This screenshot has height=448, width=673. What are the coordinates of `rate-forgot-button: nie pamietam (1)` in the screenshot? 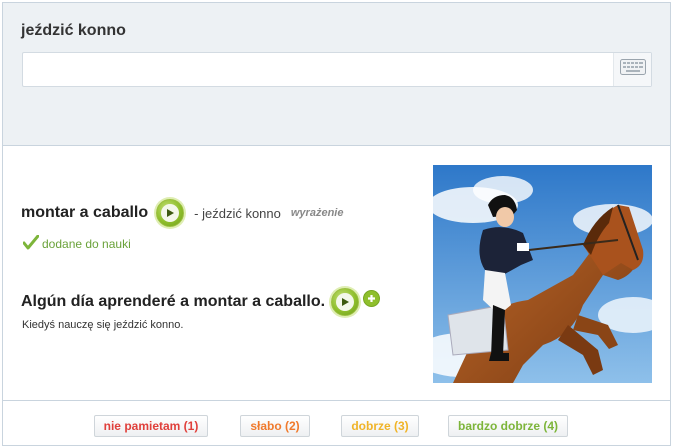 It's located at (151, 426).